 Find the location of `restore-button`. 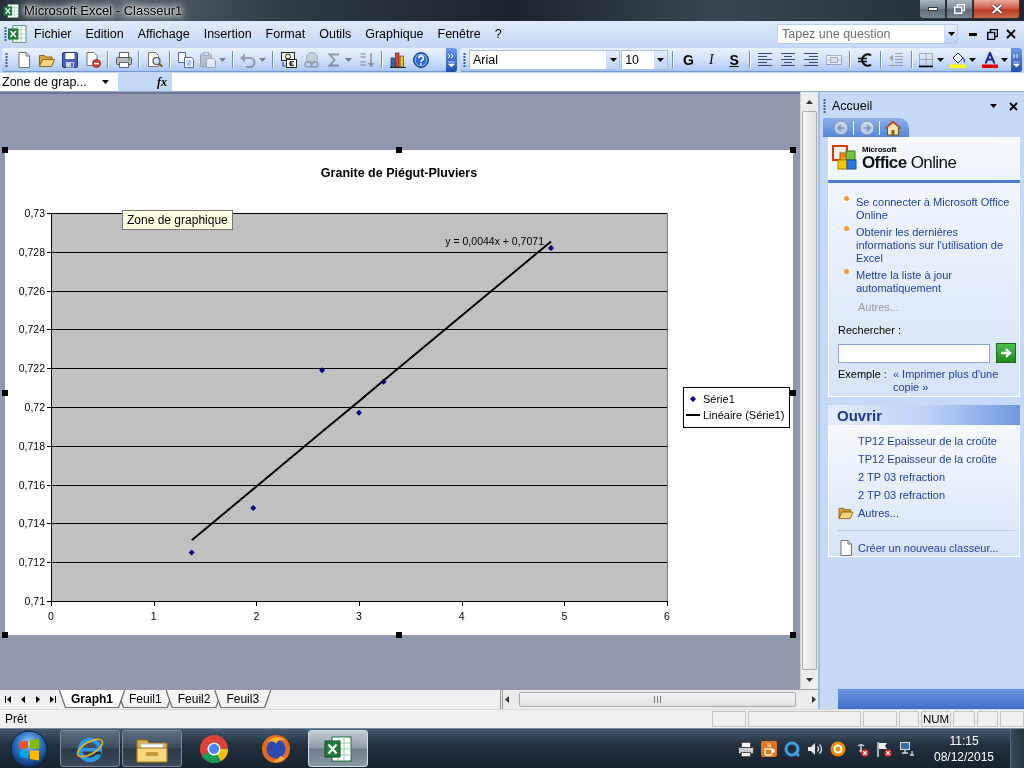

restore-button is located at coordinates (959, 9).